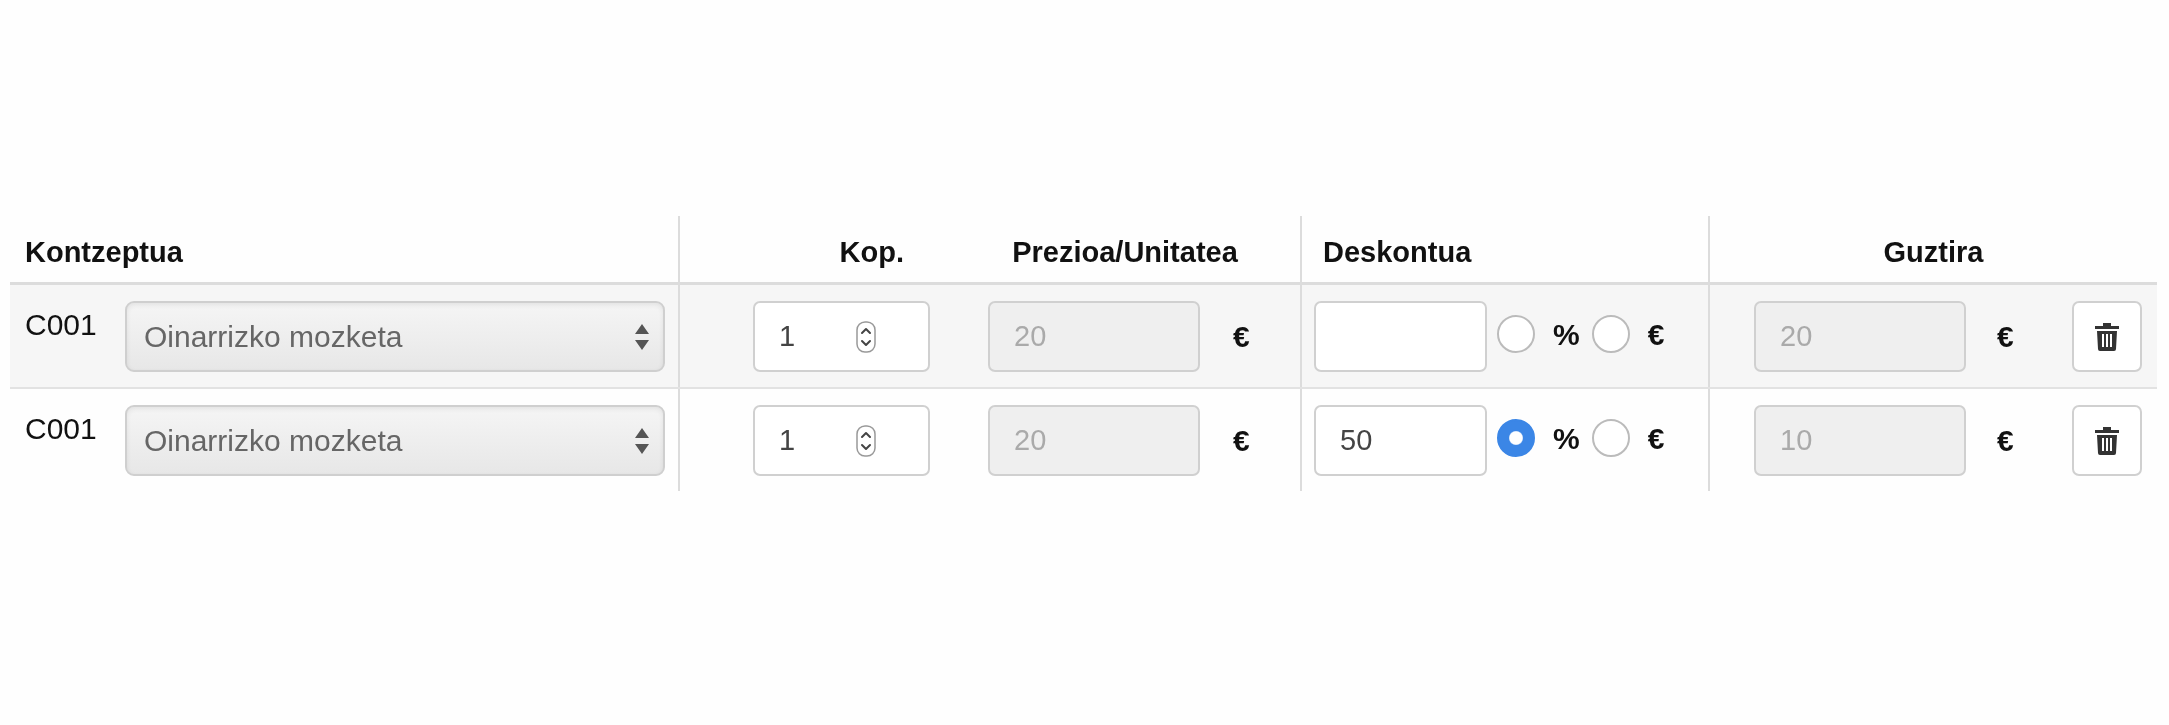 This screenshot has width=2169, height=725. Describe the element at coordinates (1933, 252) in the screenshot. I see `column-header: Guztira` at that location.